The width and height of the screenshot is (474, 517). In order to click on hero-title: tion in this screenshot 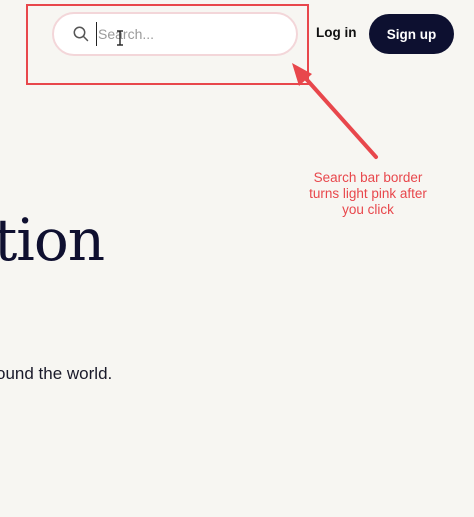, I will do `click(52, 240)`.